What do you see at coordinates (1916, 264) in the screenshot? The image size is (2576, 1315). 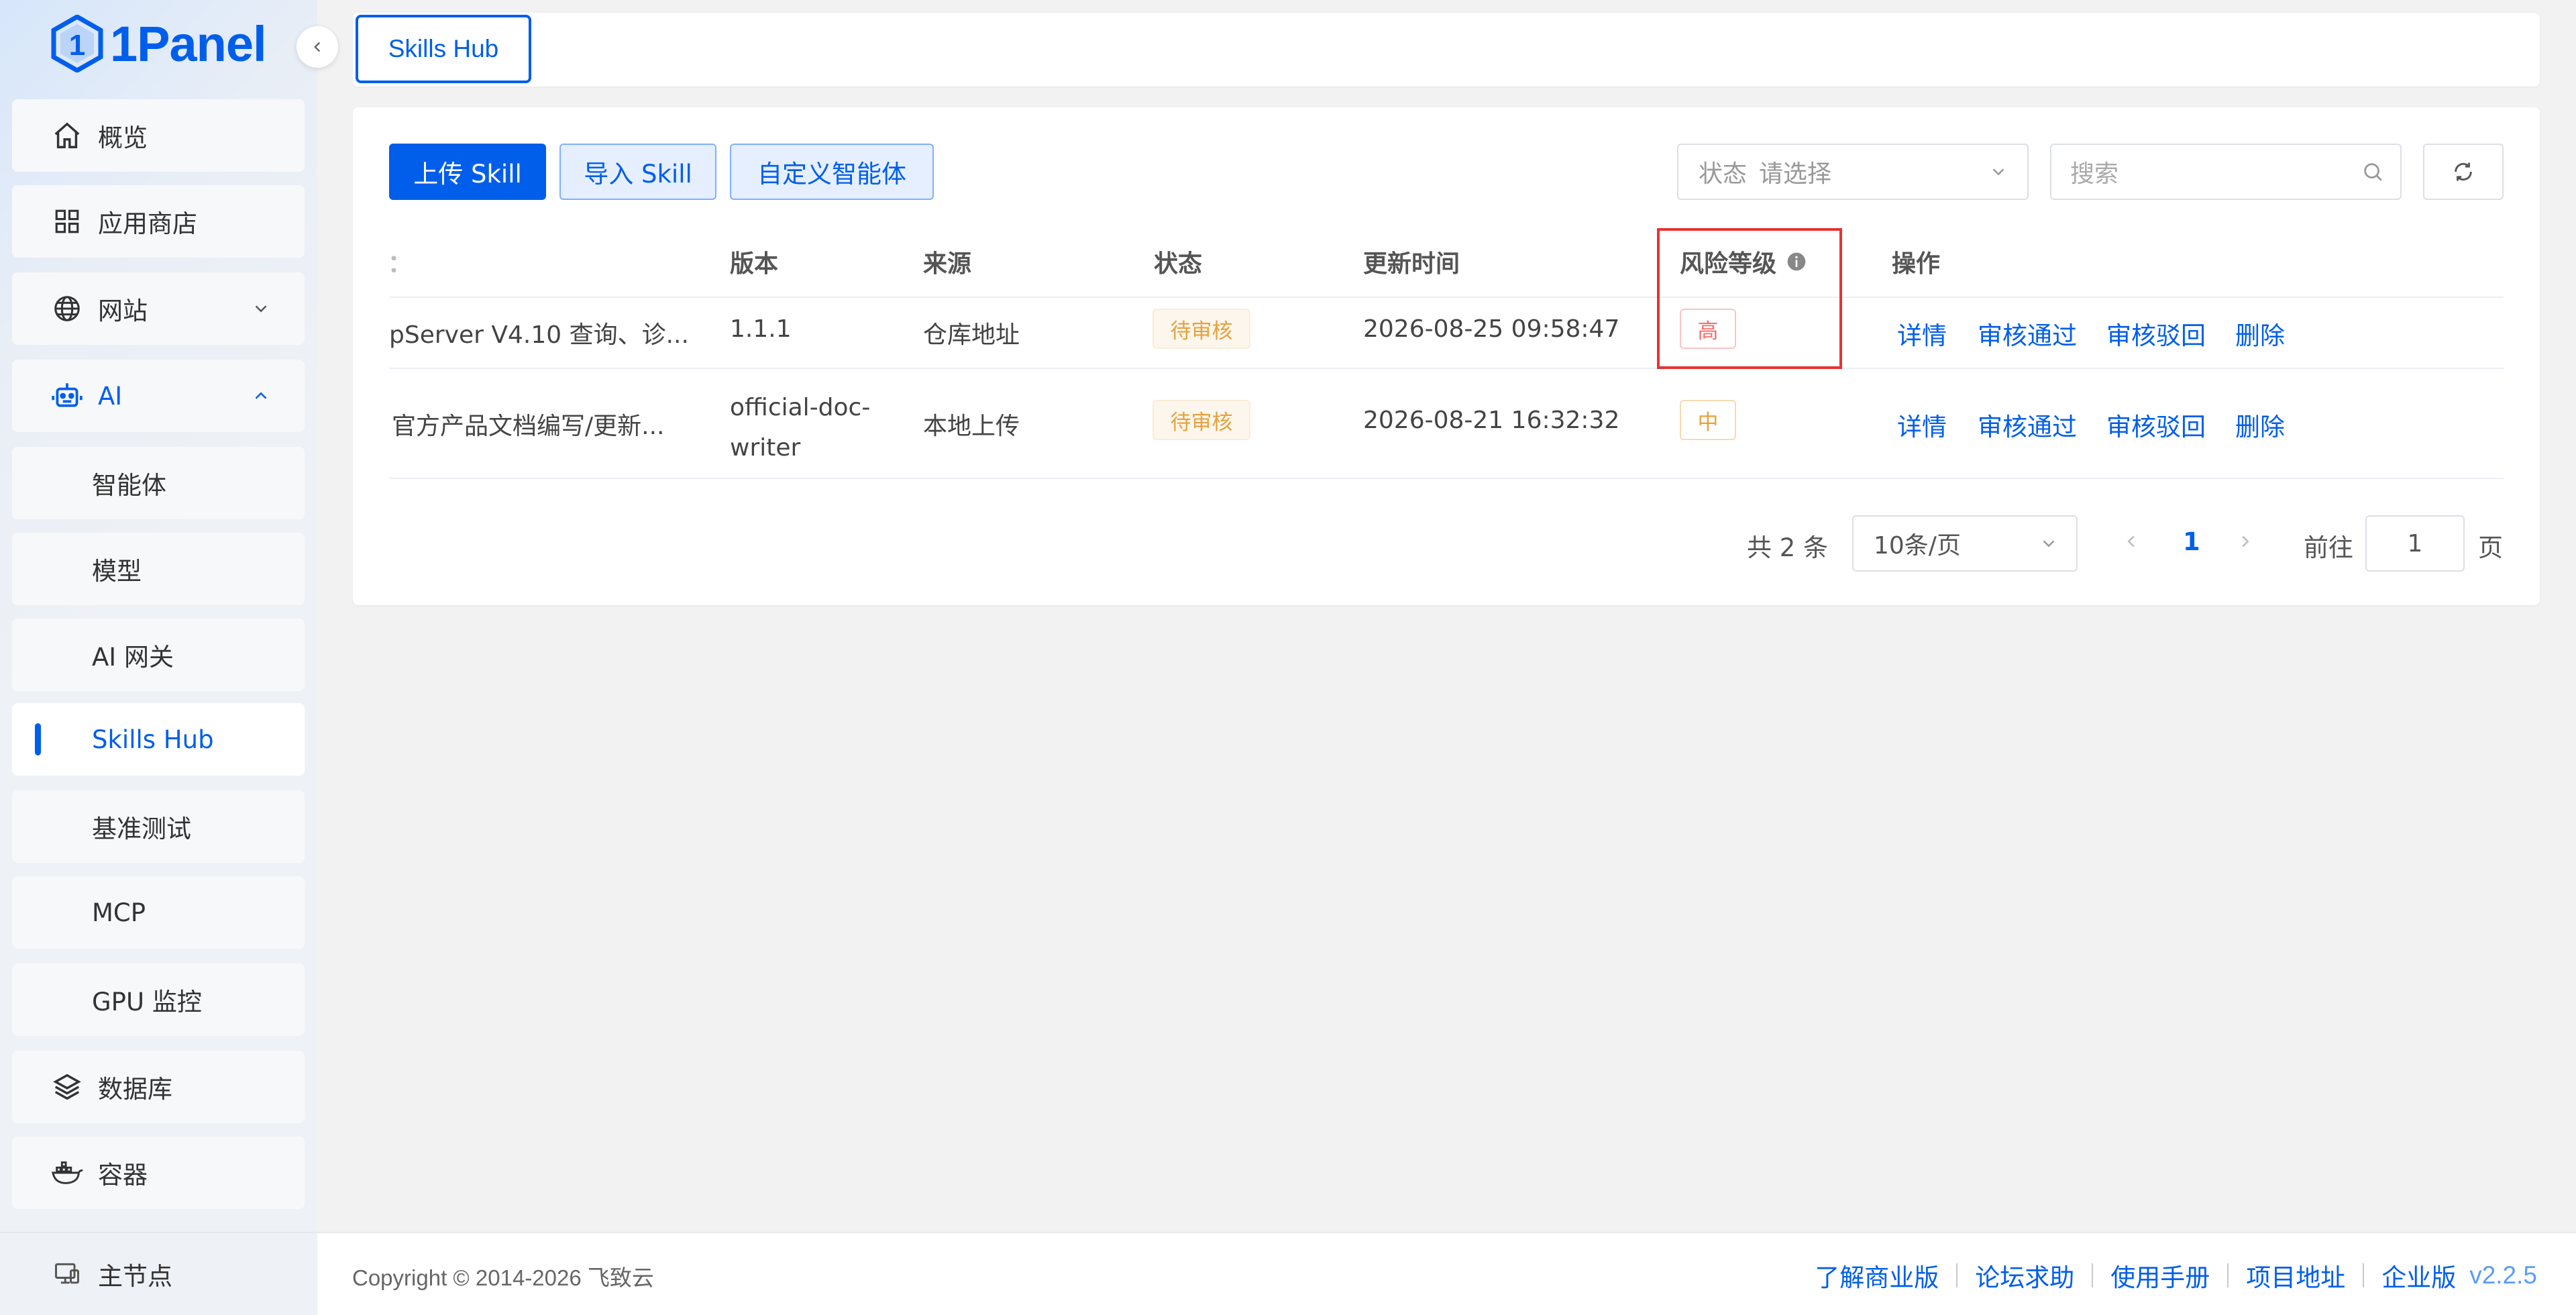 I see `column-header-actions: 操作` at bounding box center [1916, 264].